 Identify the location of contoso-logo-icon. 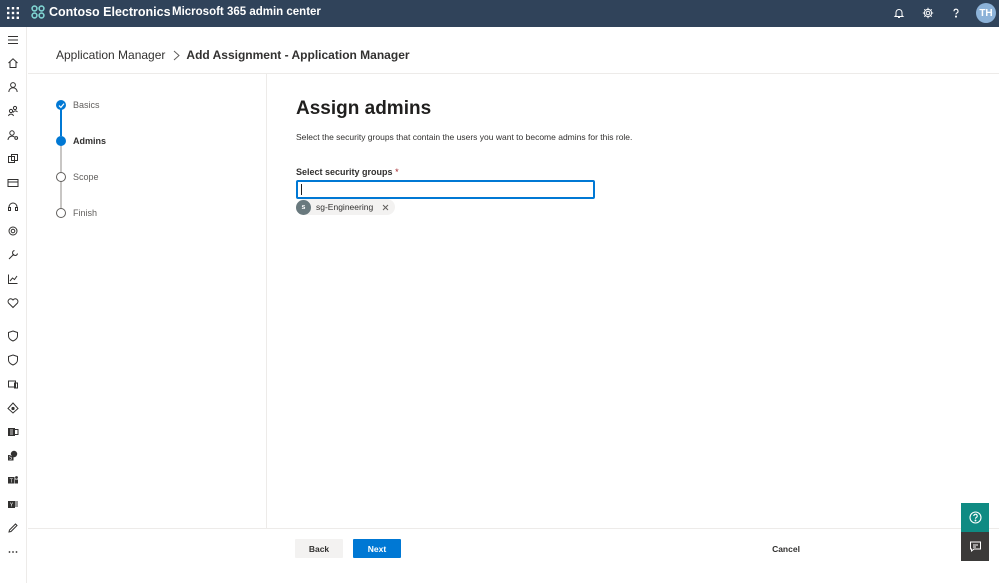
(38, 12).